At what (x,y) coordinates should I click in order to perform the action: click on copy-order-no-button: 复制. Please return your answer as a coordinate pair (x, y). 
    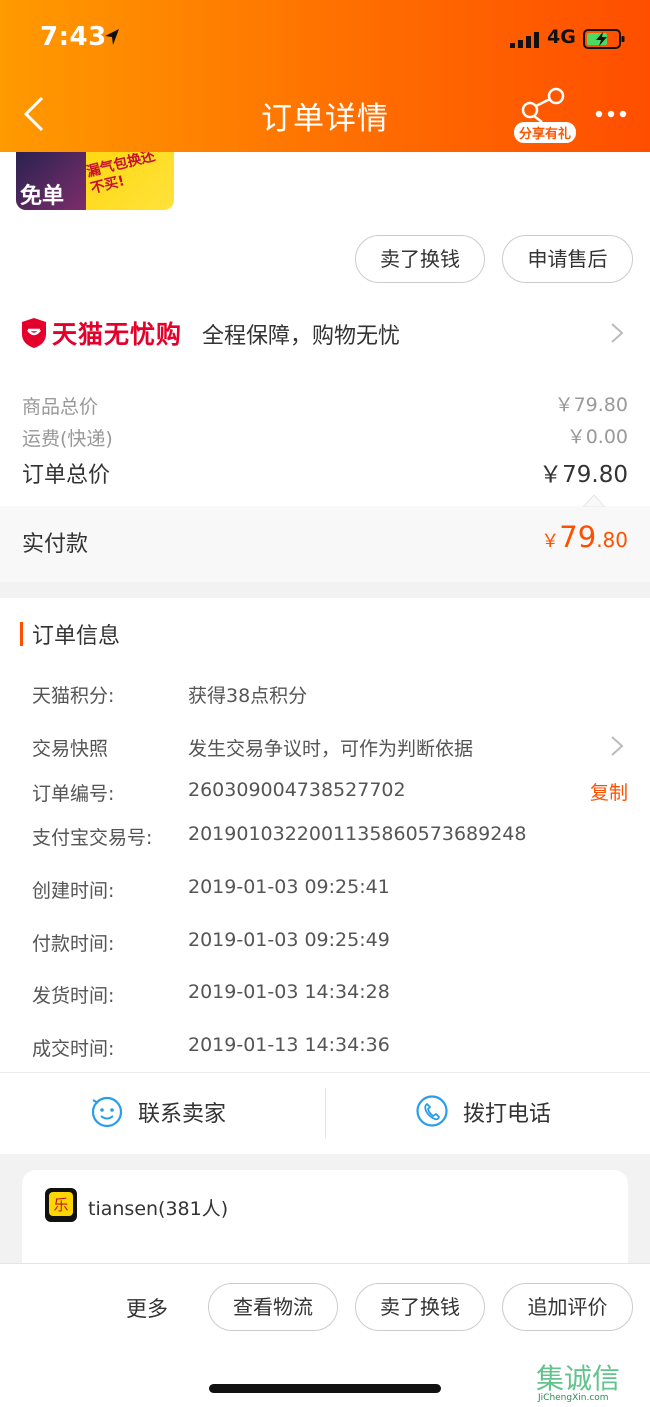
    Looking at the image, I should click on (609, 791).